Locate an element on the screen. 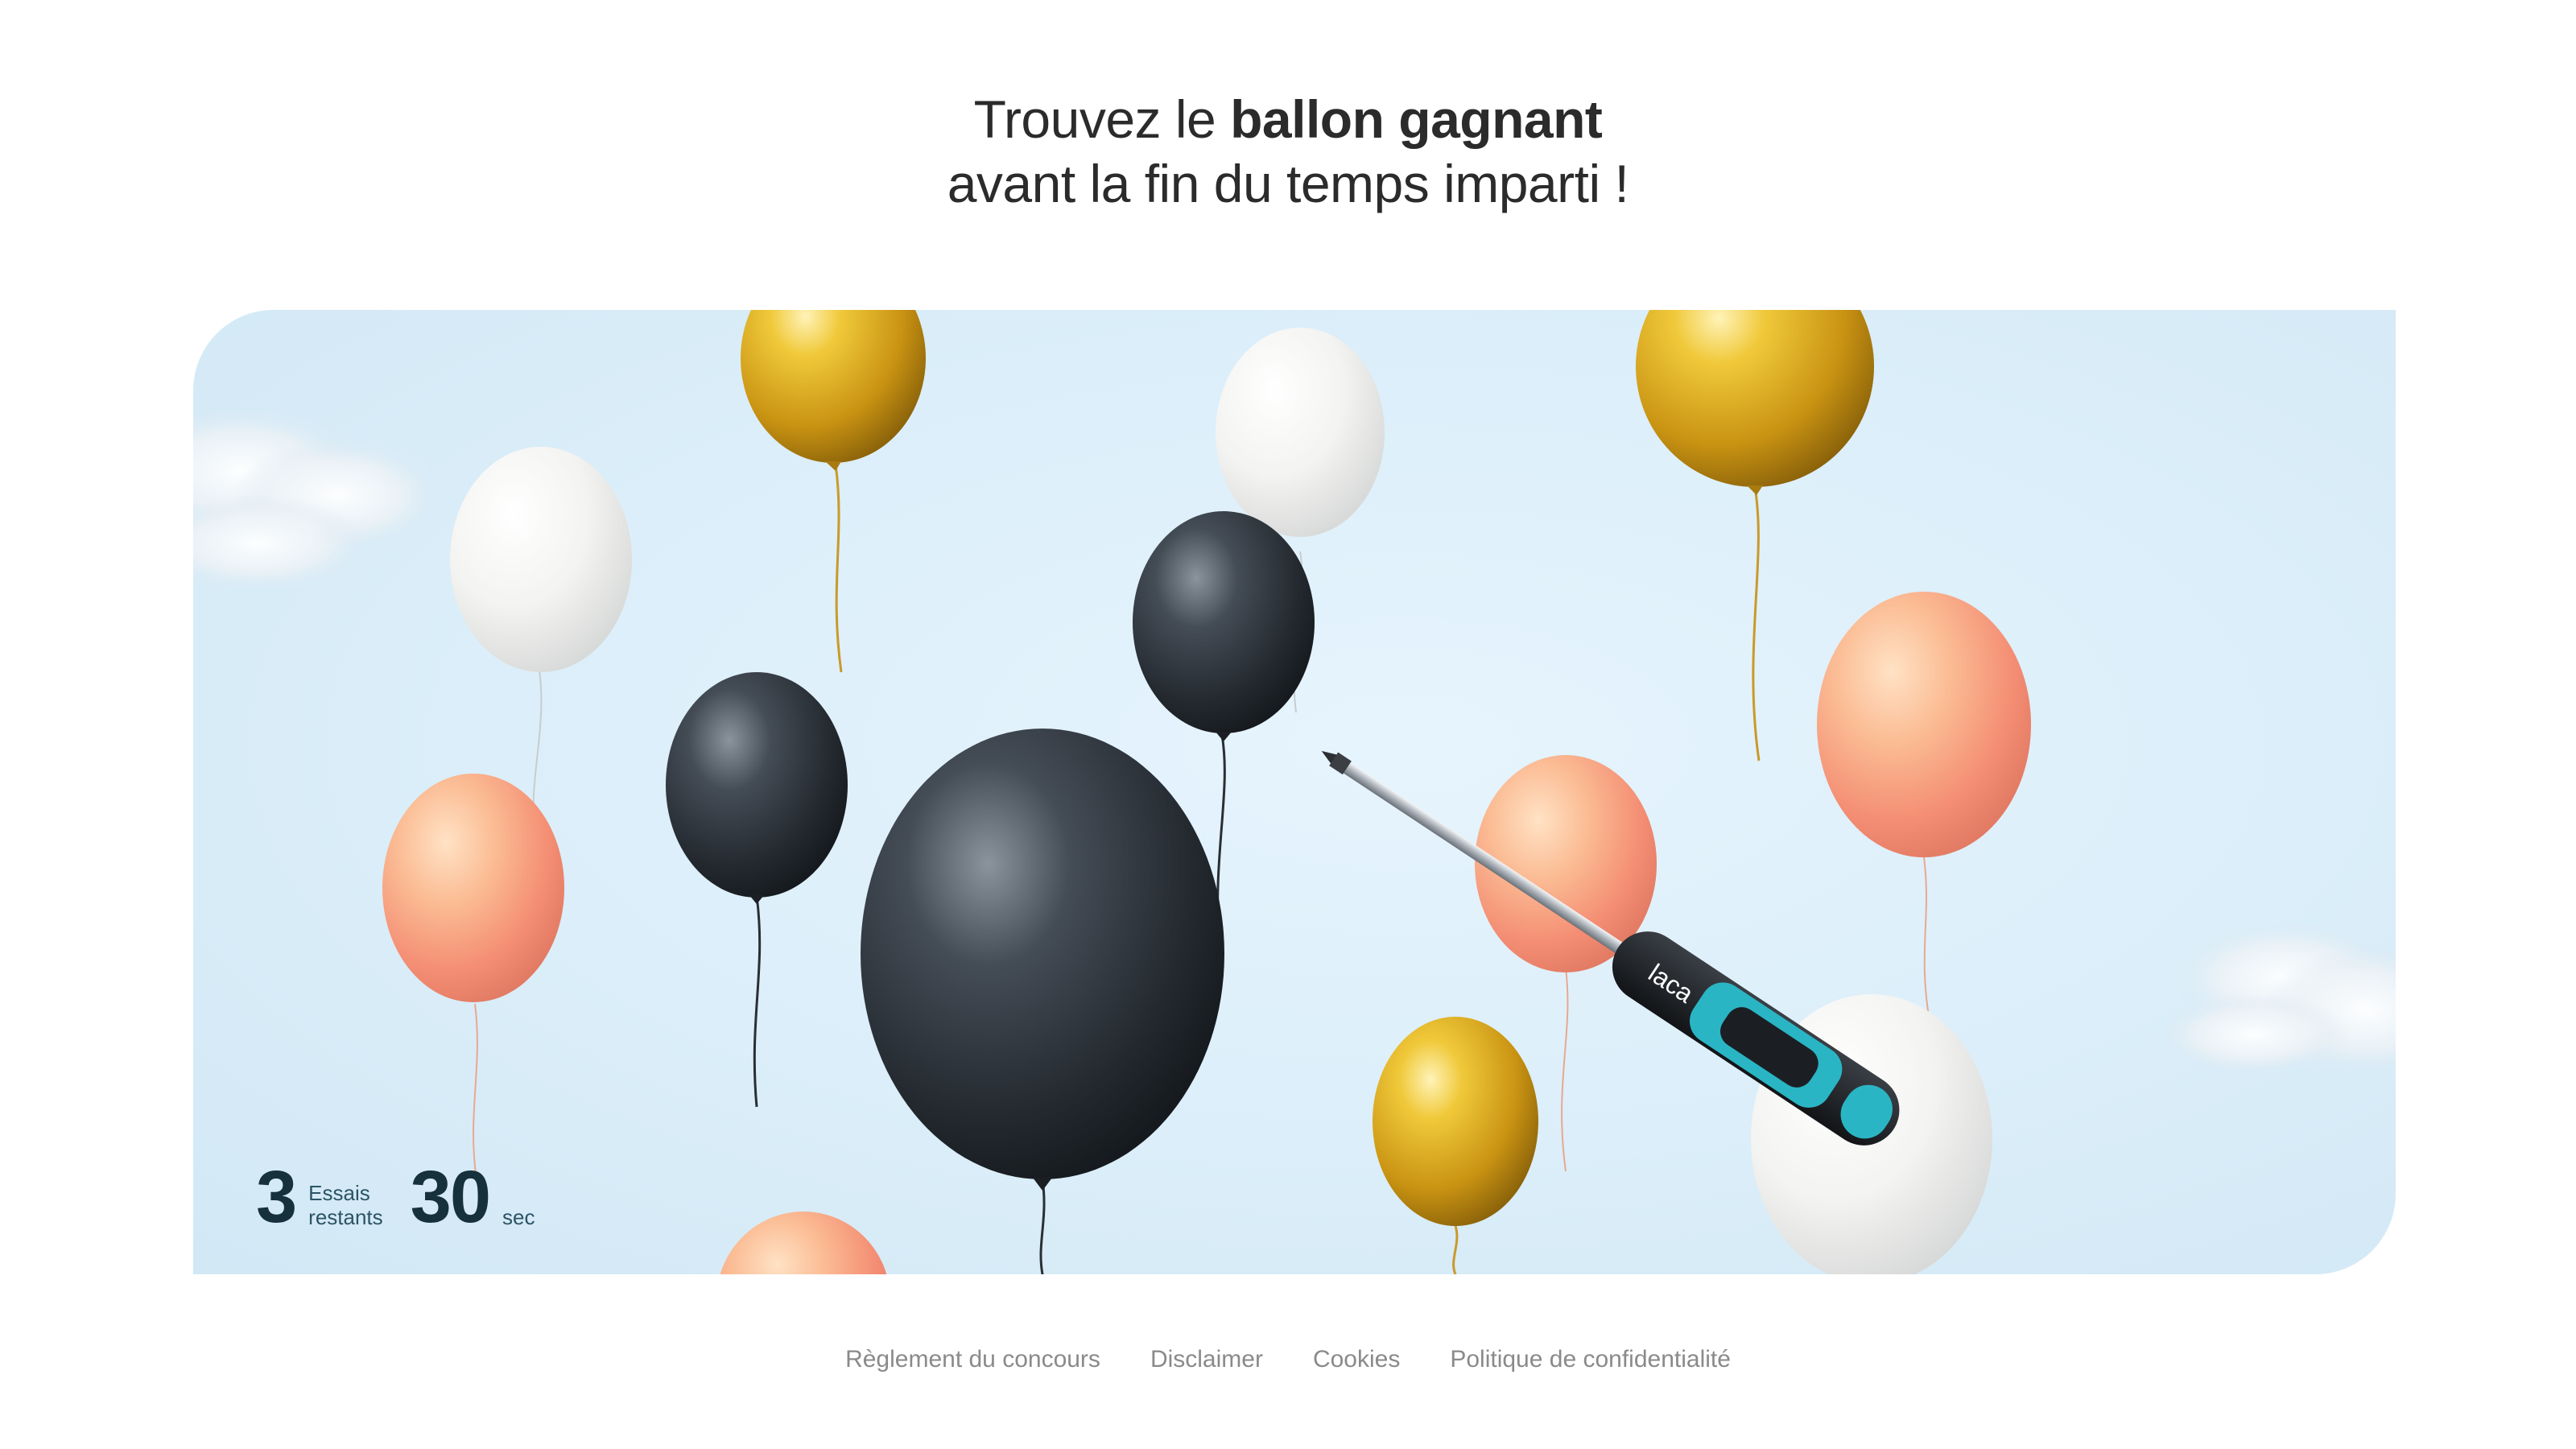 The height and width of the screenshot is (1449, 2576). footer-link-privacy: Politique de confidentialité is located at coordinates (1590, 1359).